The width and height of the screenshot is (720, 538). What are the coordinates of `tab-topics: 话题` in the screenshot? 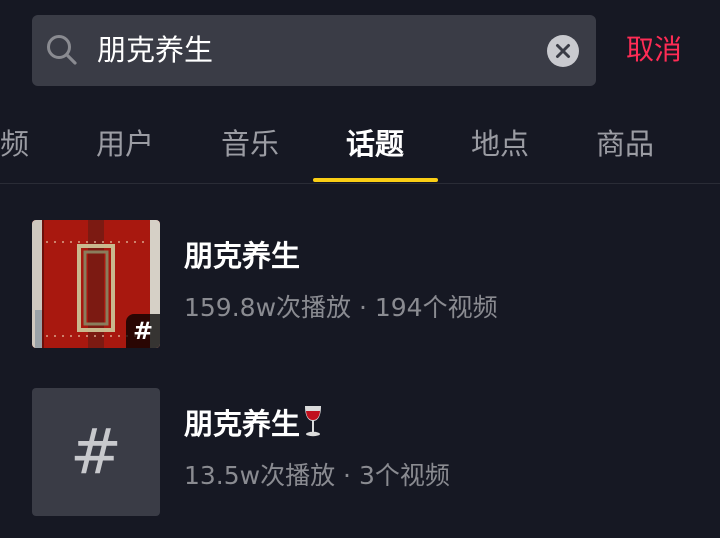 It's located at (375, 144).